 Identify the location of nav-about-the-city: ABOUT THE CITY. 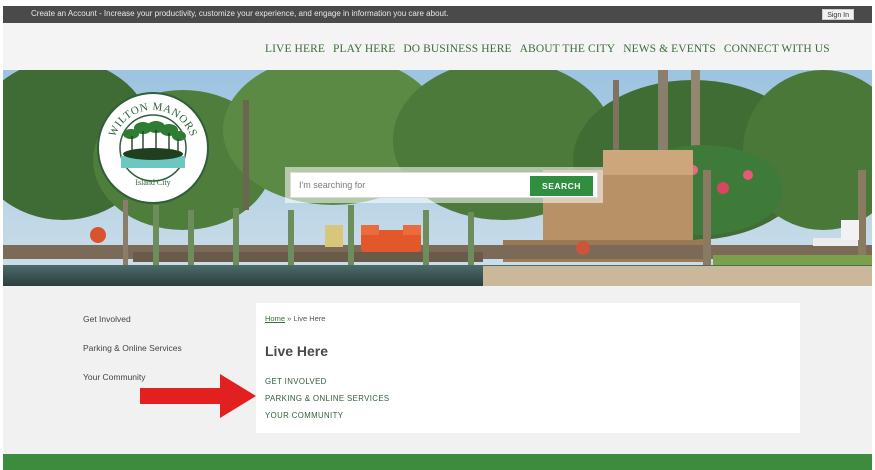
(568, 49).